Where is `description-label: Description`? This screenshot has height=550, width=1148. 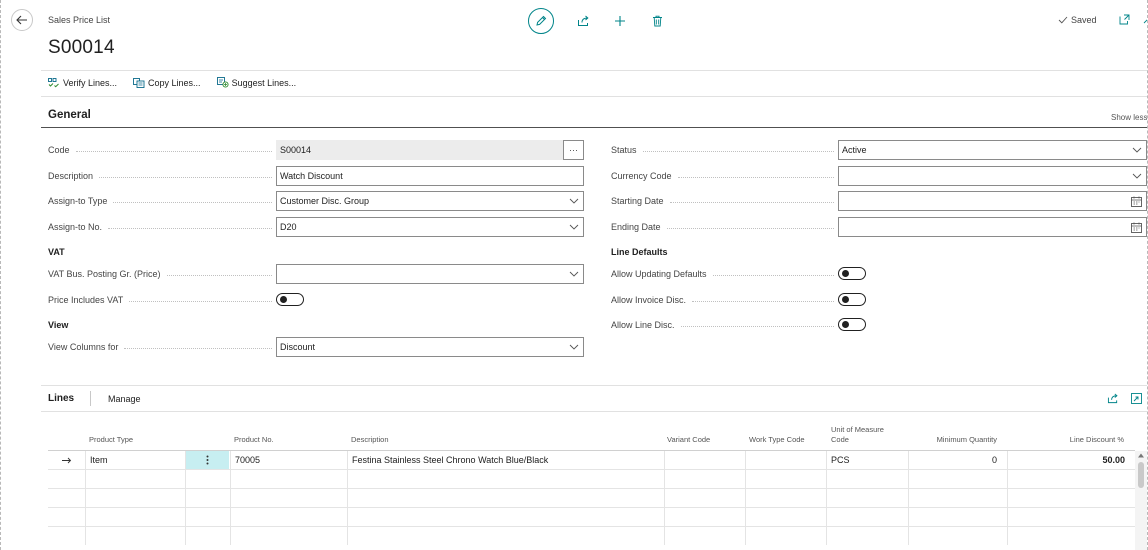
description-label: Description is located at coordinates (162, 176).